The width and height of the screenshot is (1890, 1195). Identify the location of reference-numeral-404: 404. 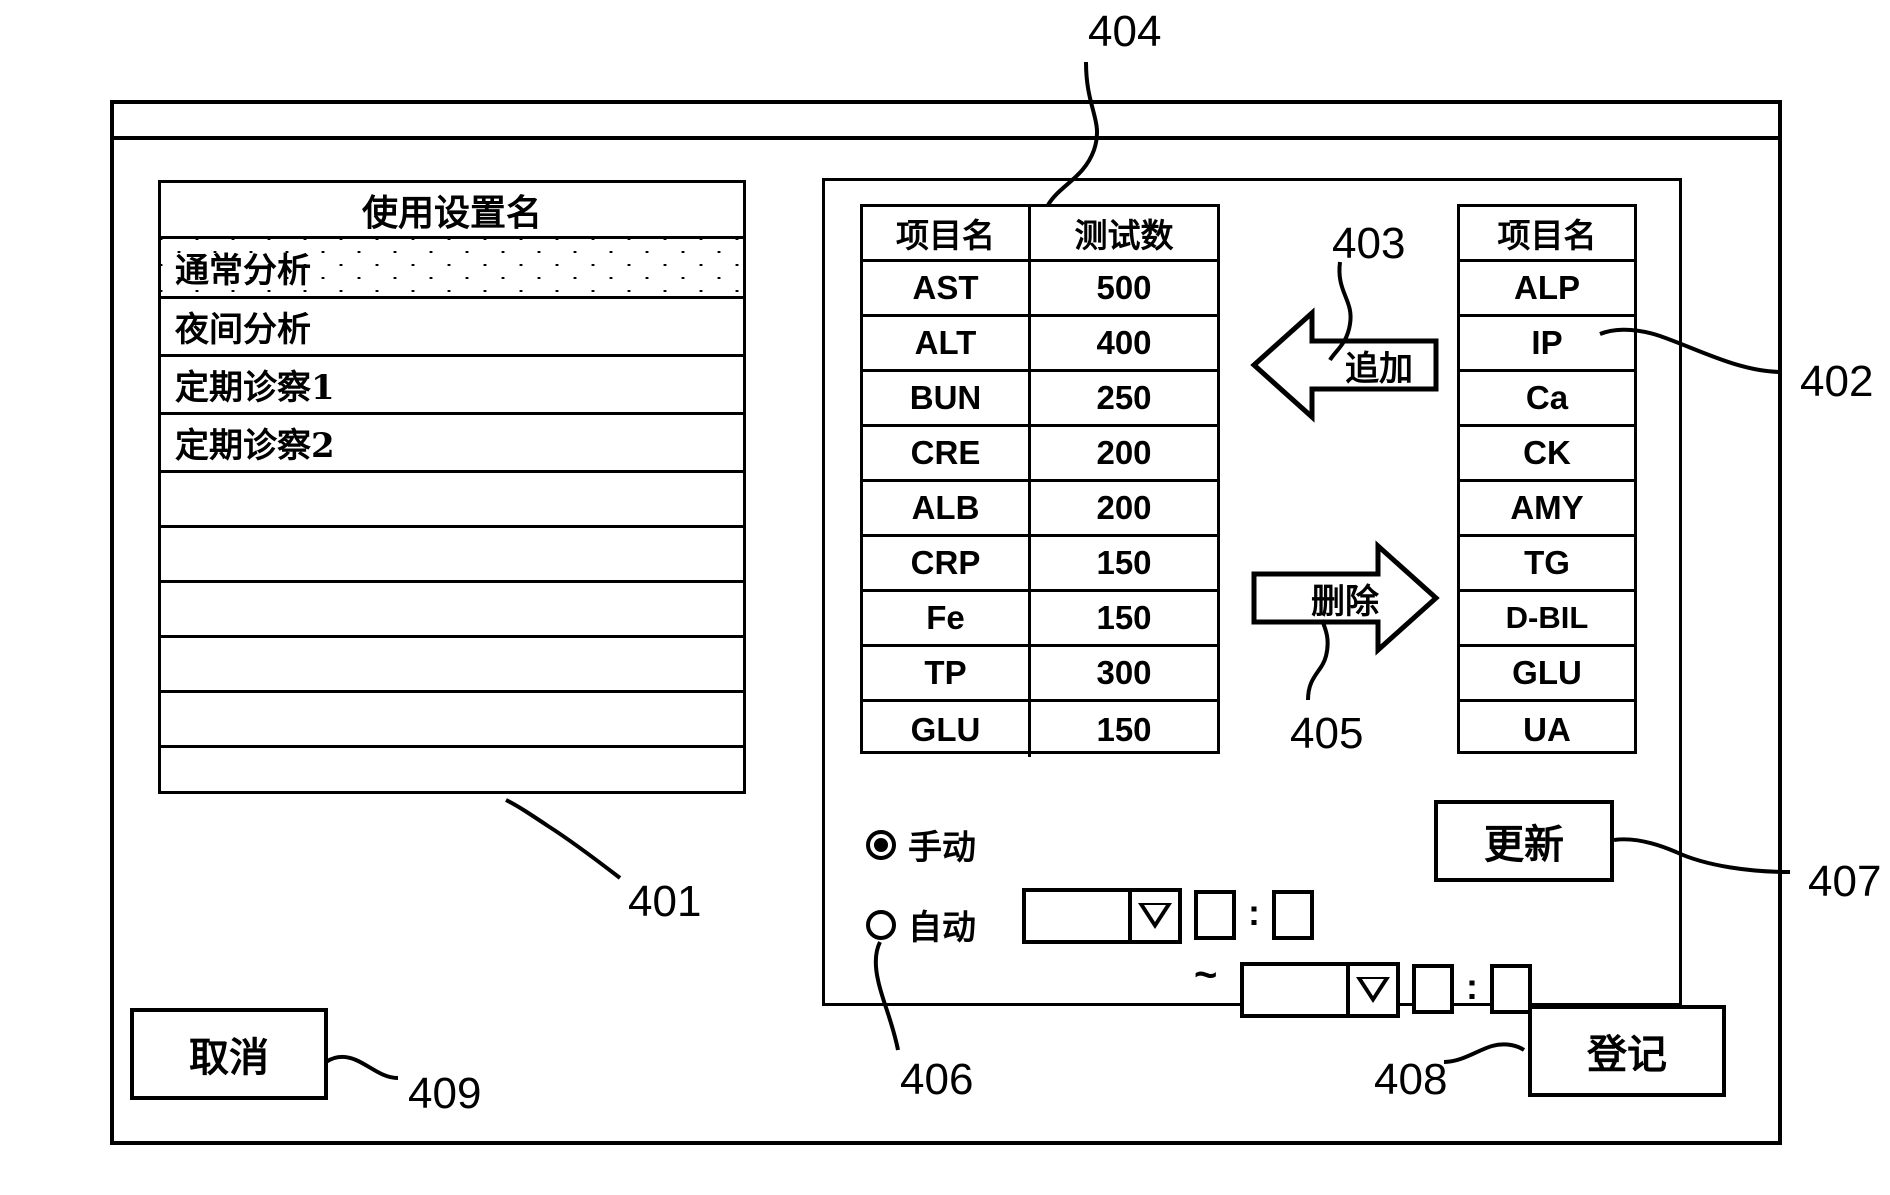
(1125, 31).